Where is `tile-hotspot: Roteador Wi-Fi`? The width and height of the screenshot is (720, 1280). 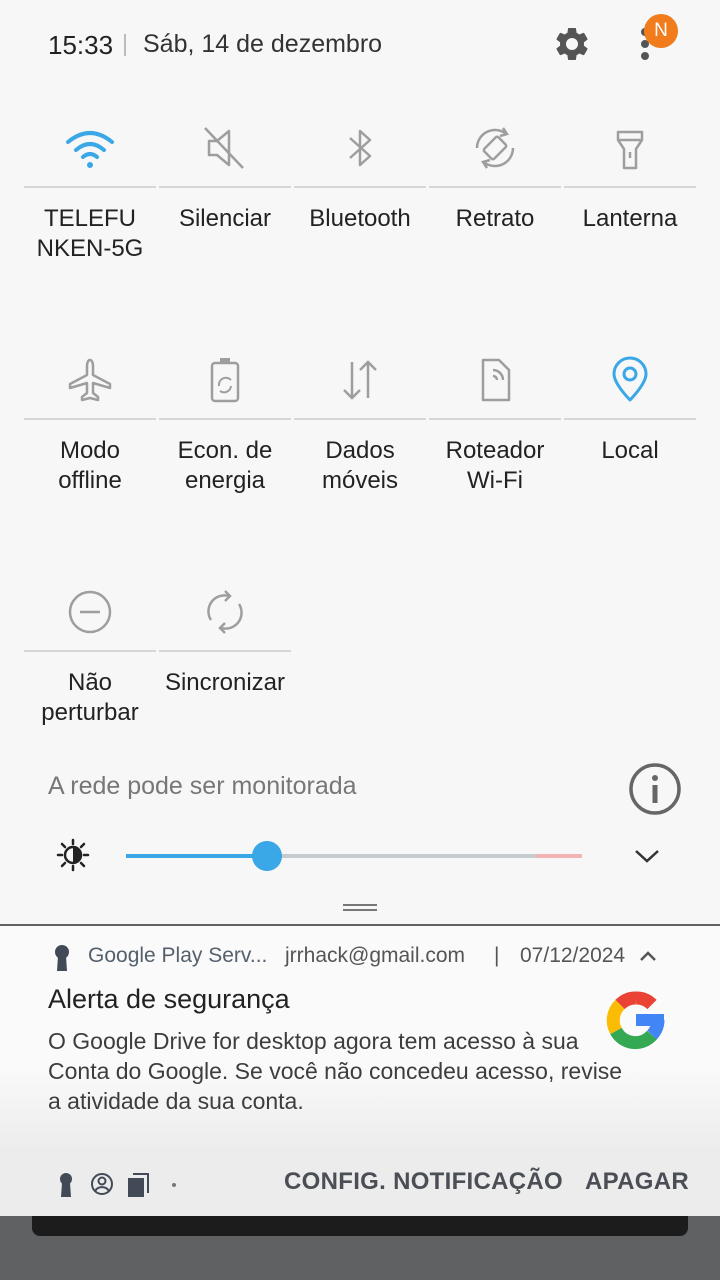
tile-hotspot: Roteador Wi-Fi is located at coordinates (495, 442).